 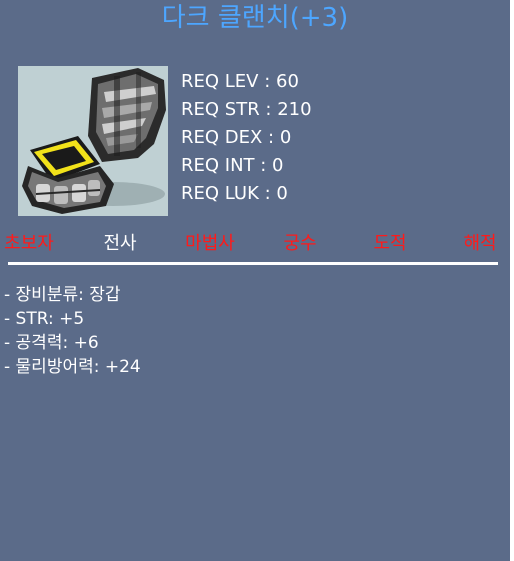 What do you see at coordinates (29, 243) in the screenshot?
I see `job-beginner: 초보자` at bounding box center [29, 243].